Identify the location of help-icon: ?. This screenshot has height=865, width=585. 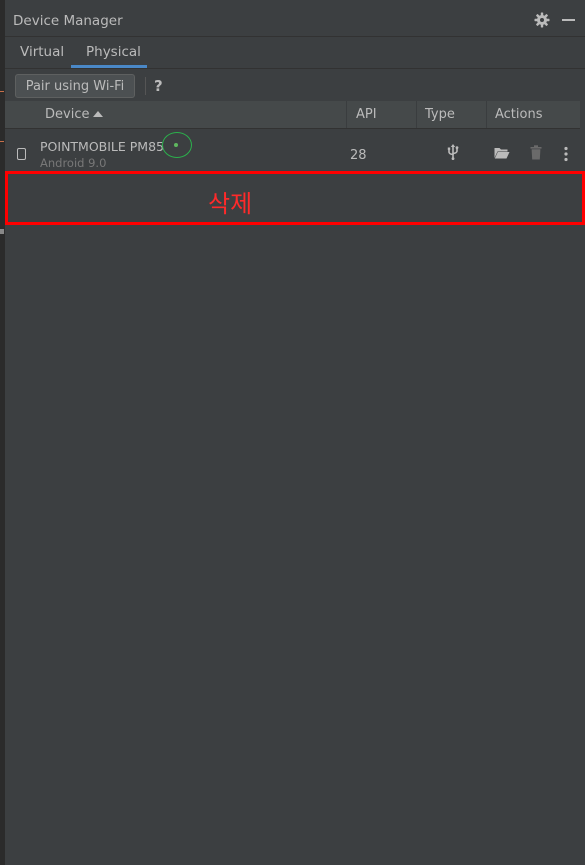
(158, 86).